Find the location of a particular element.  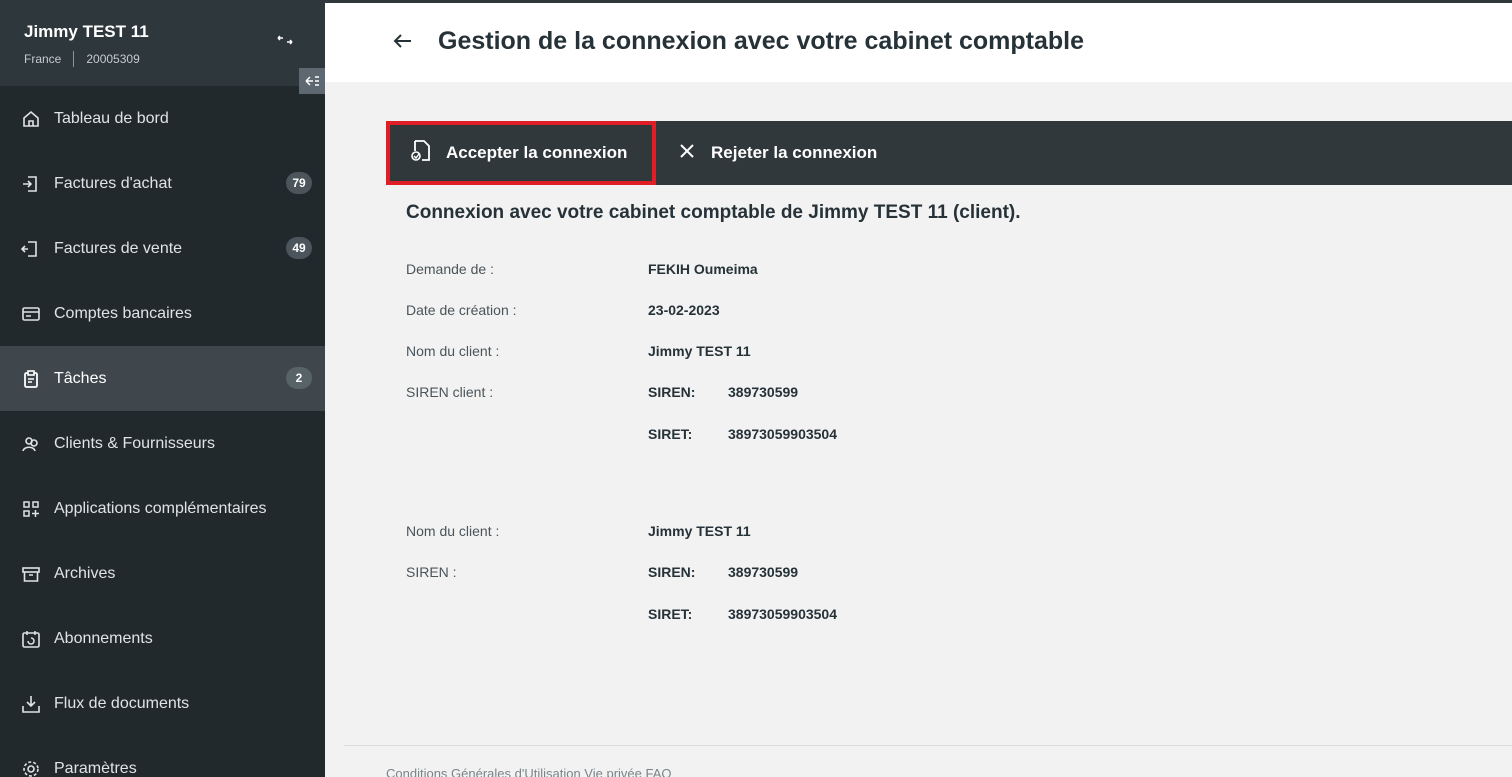

sidebar-item-abonnements: Abonnements is located at coordinates (162, 638).